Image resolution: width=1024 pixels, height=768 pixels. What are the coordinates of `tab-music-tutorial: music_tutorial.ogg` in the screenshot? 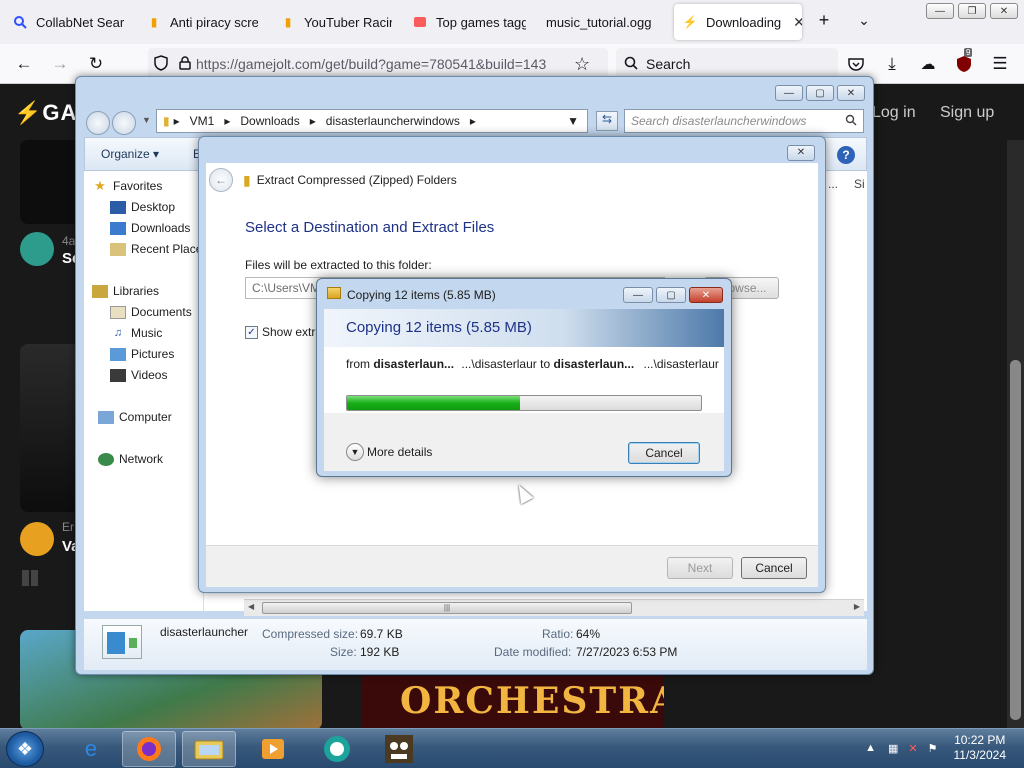 It's located at (604, 22).